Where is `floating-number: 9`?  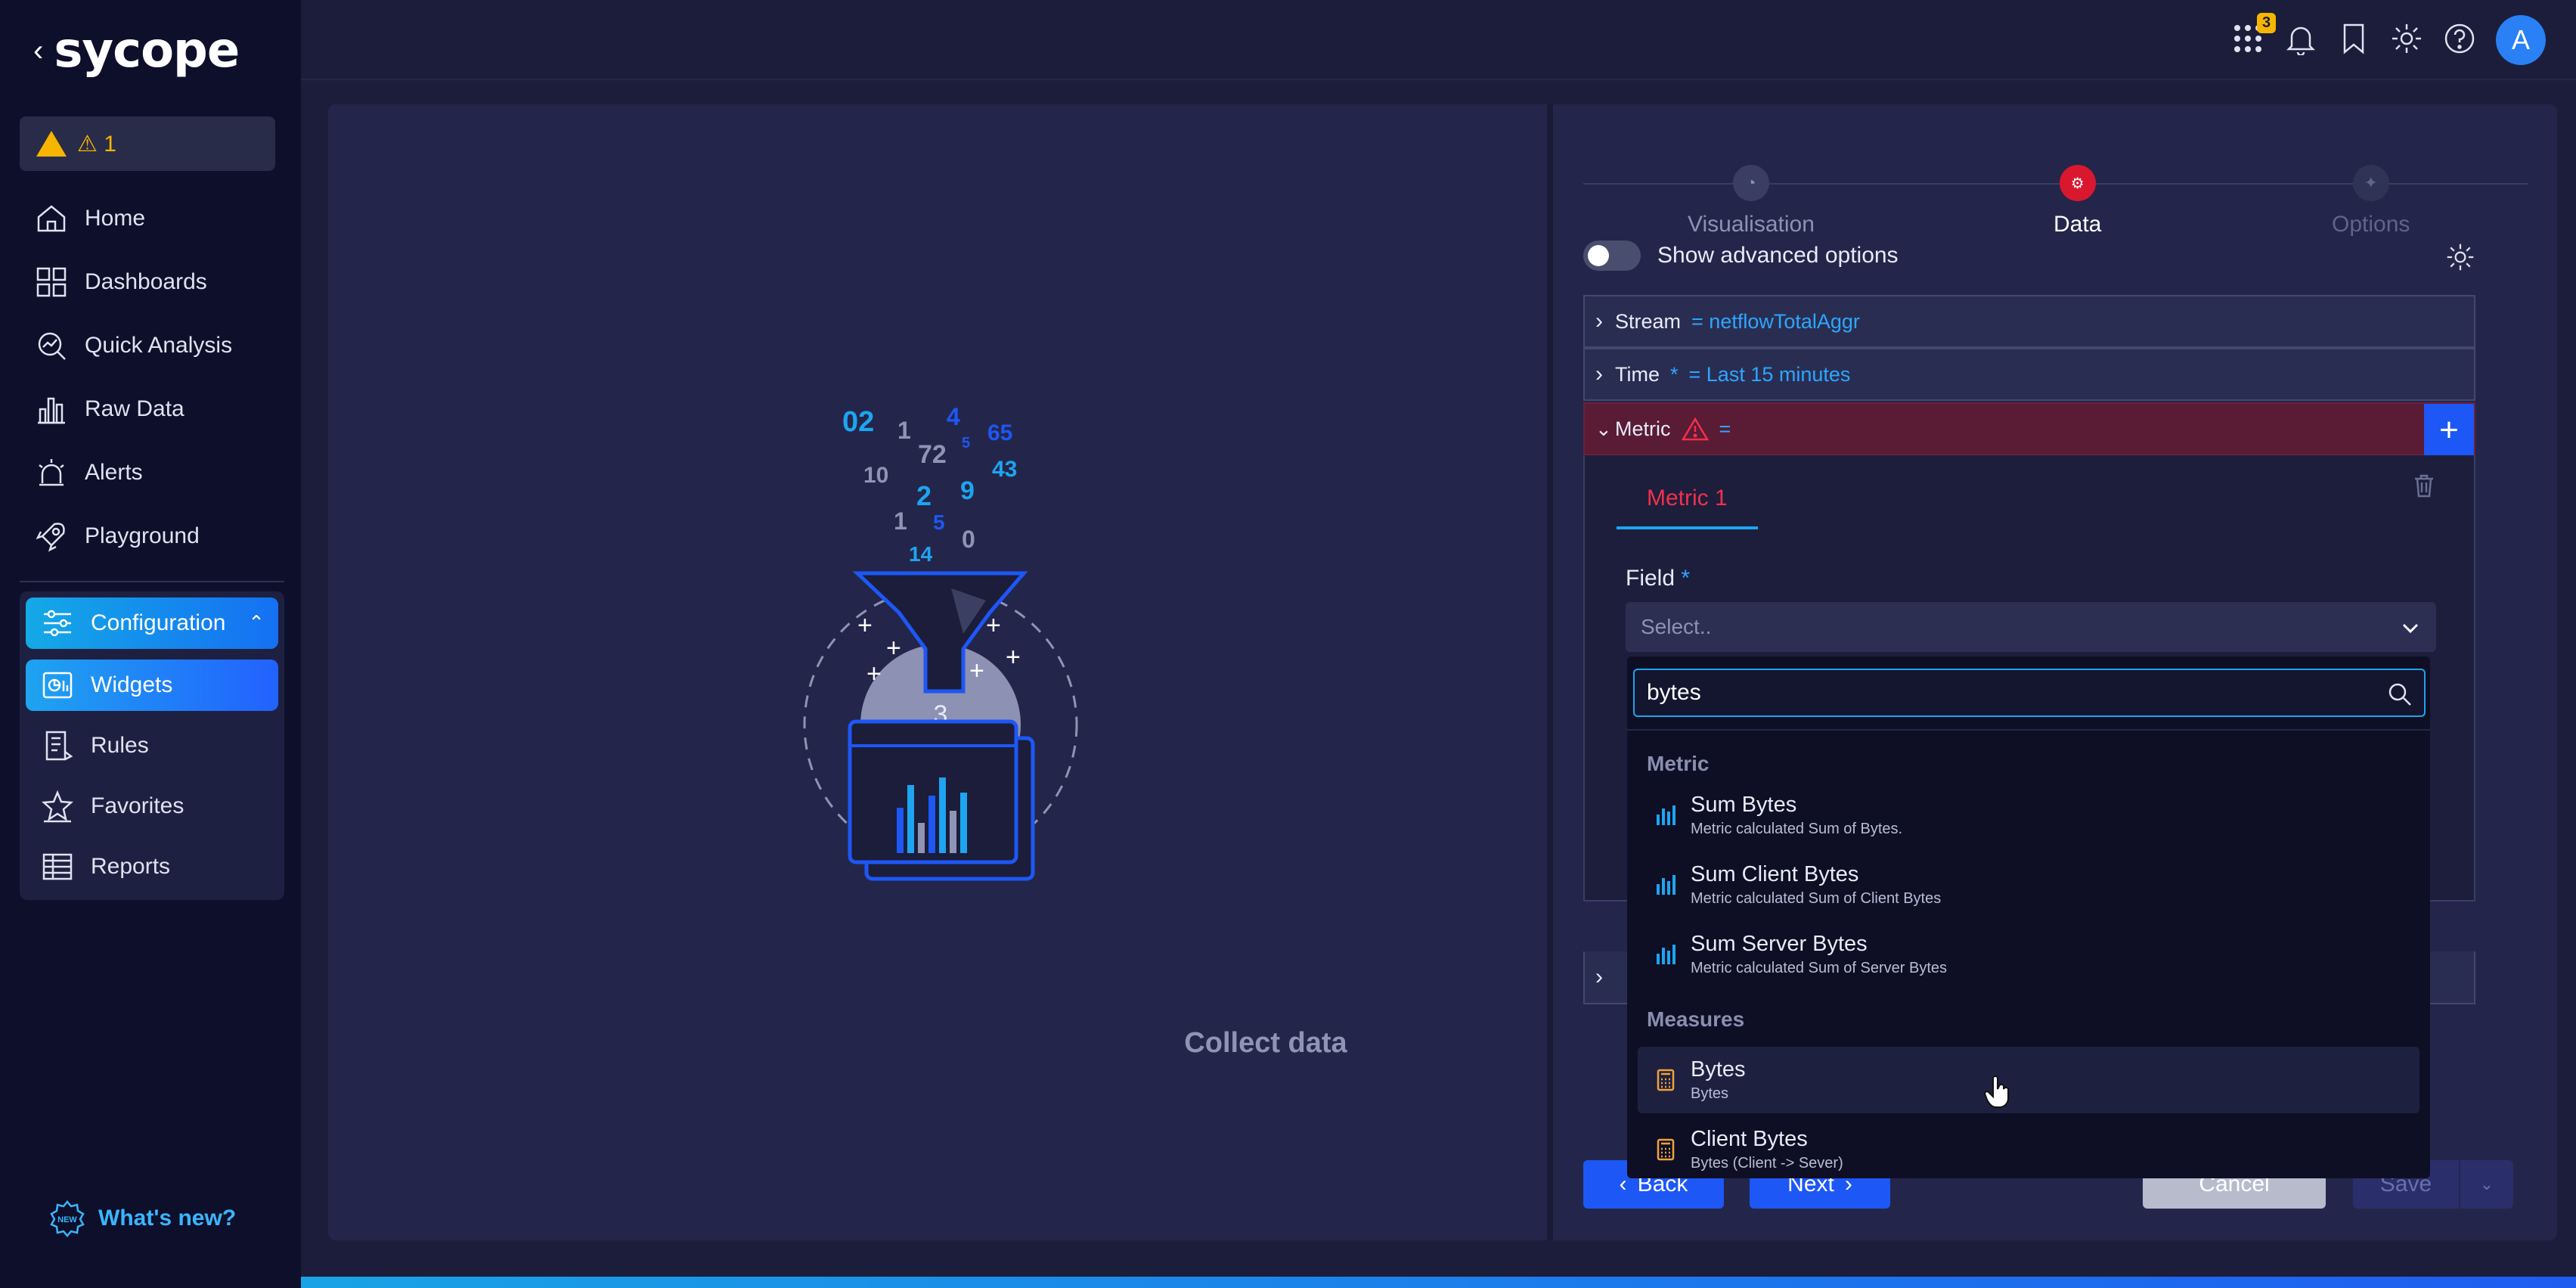
floating-number: 9 is located at coordinates (967, 490).